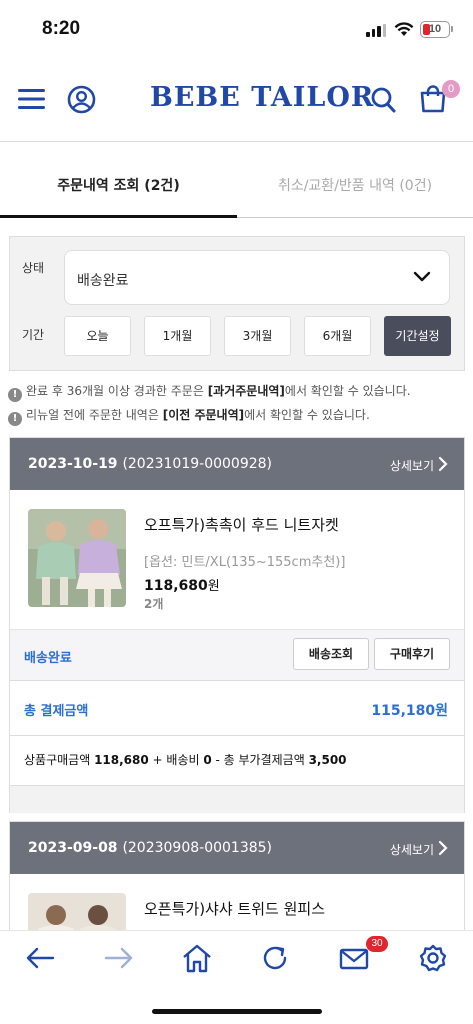 This screenshot has height=1024, width=473. I want to click on notice-previous-orders: ! 리뉴얼 전에 주문한 내역은 [이전 주문내역]에서 확인할 수 있습니다., so click(189, 416).